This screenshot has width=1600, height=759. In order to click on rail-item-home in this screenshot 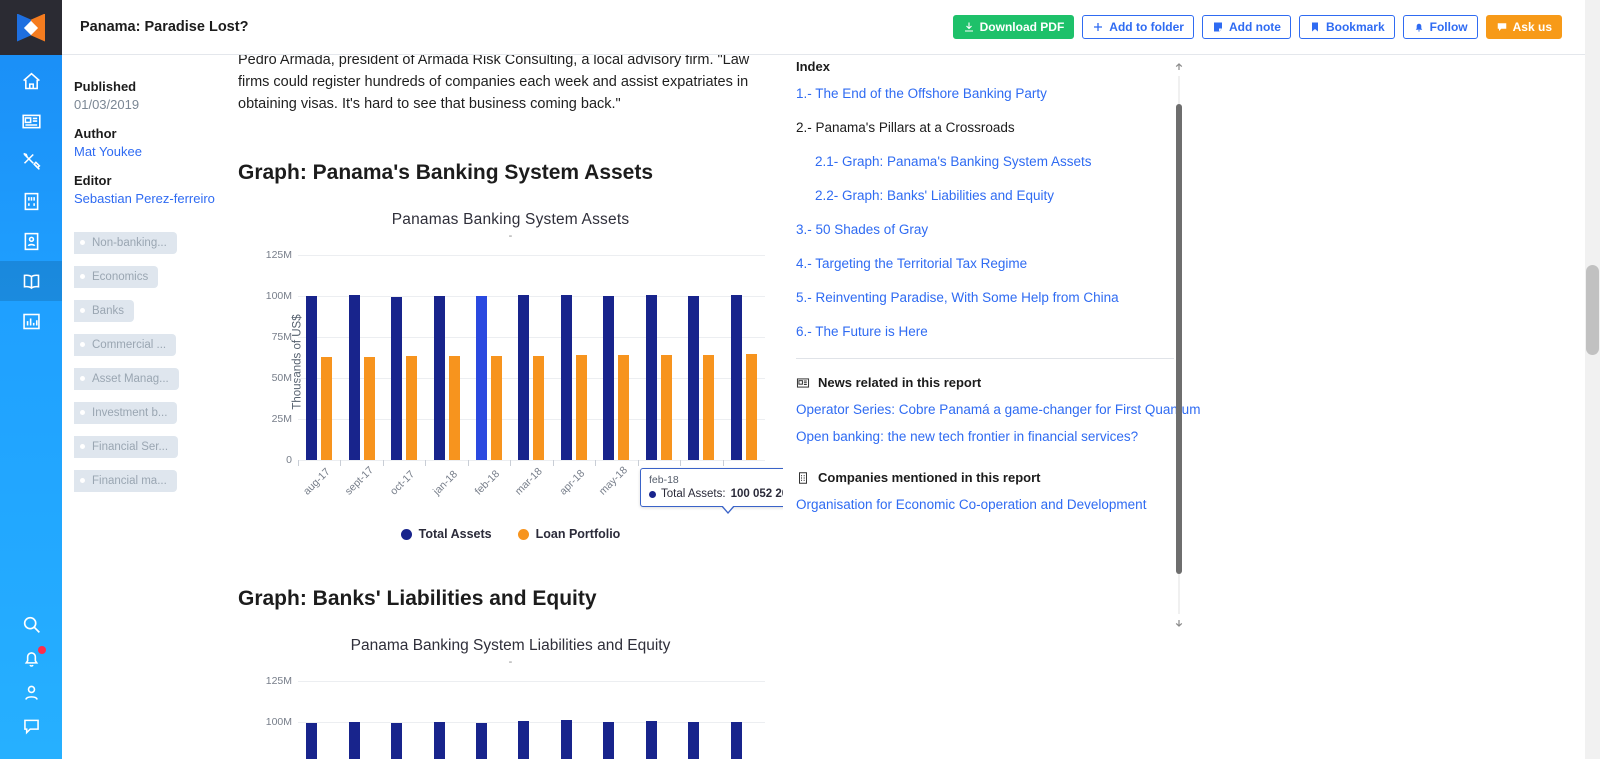, I will do `click(31, 81)`.